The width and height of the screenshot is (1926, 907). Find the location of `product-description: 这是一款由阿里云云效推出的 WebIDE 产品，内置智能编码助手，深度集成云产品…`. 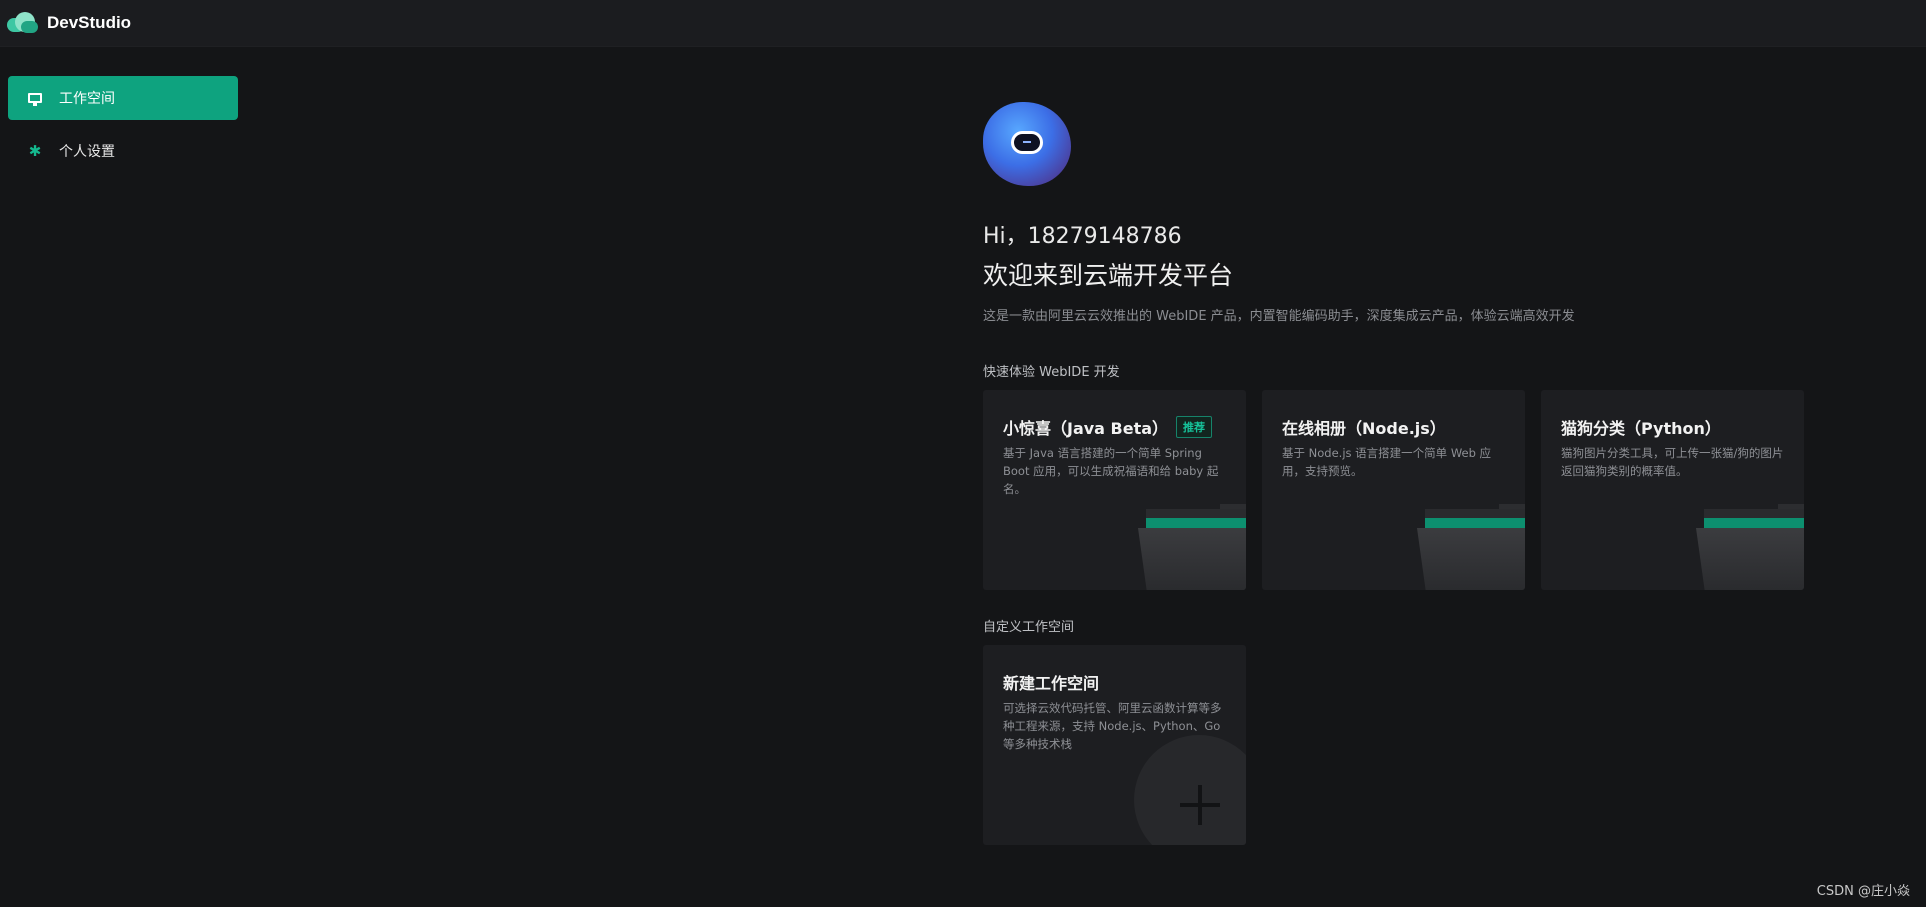

product-description: 这是一款由阿里云云效推出的 WebIDE 产品，内置智能编码助手，深度集成云产品… is located at coordinates (1279, 316).